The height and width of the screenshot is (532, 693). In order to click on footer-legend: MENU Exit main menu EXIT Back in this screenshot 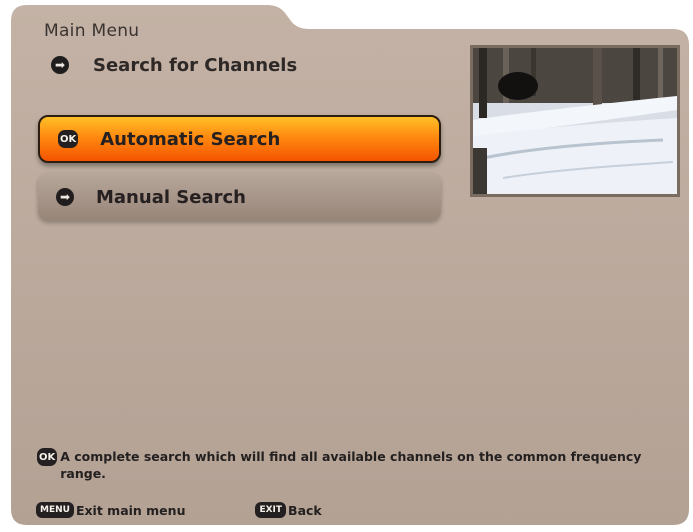, I will do `click(179, 510)`.